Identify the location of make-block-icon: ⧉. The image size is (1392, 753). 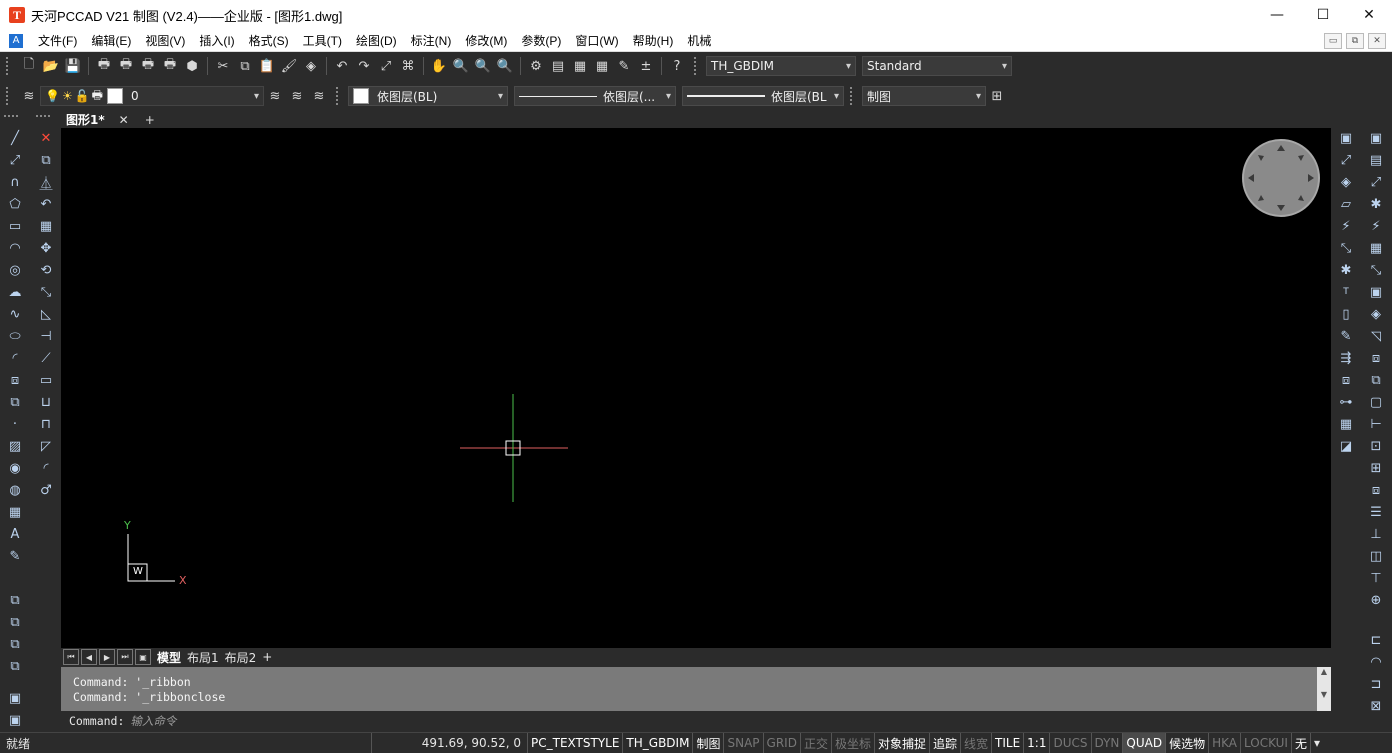
(15, 402).